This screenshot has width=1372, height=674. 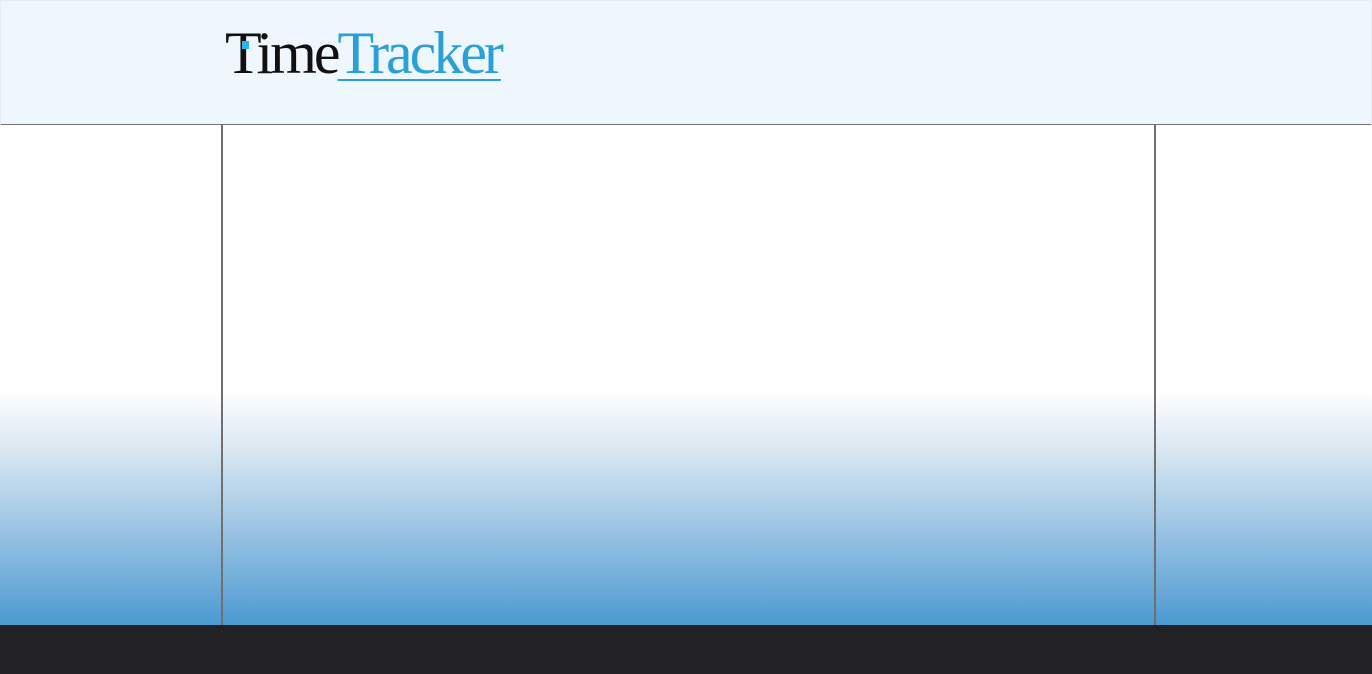 What do you see at coordinates (283, 53) in the screenshot?
I see `logo-text-time: Time` at bounding box center [283, 53].